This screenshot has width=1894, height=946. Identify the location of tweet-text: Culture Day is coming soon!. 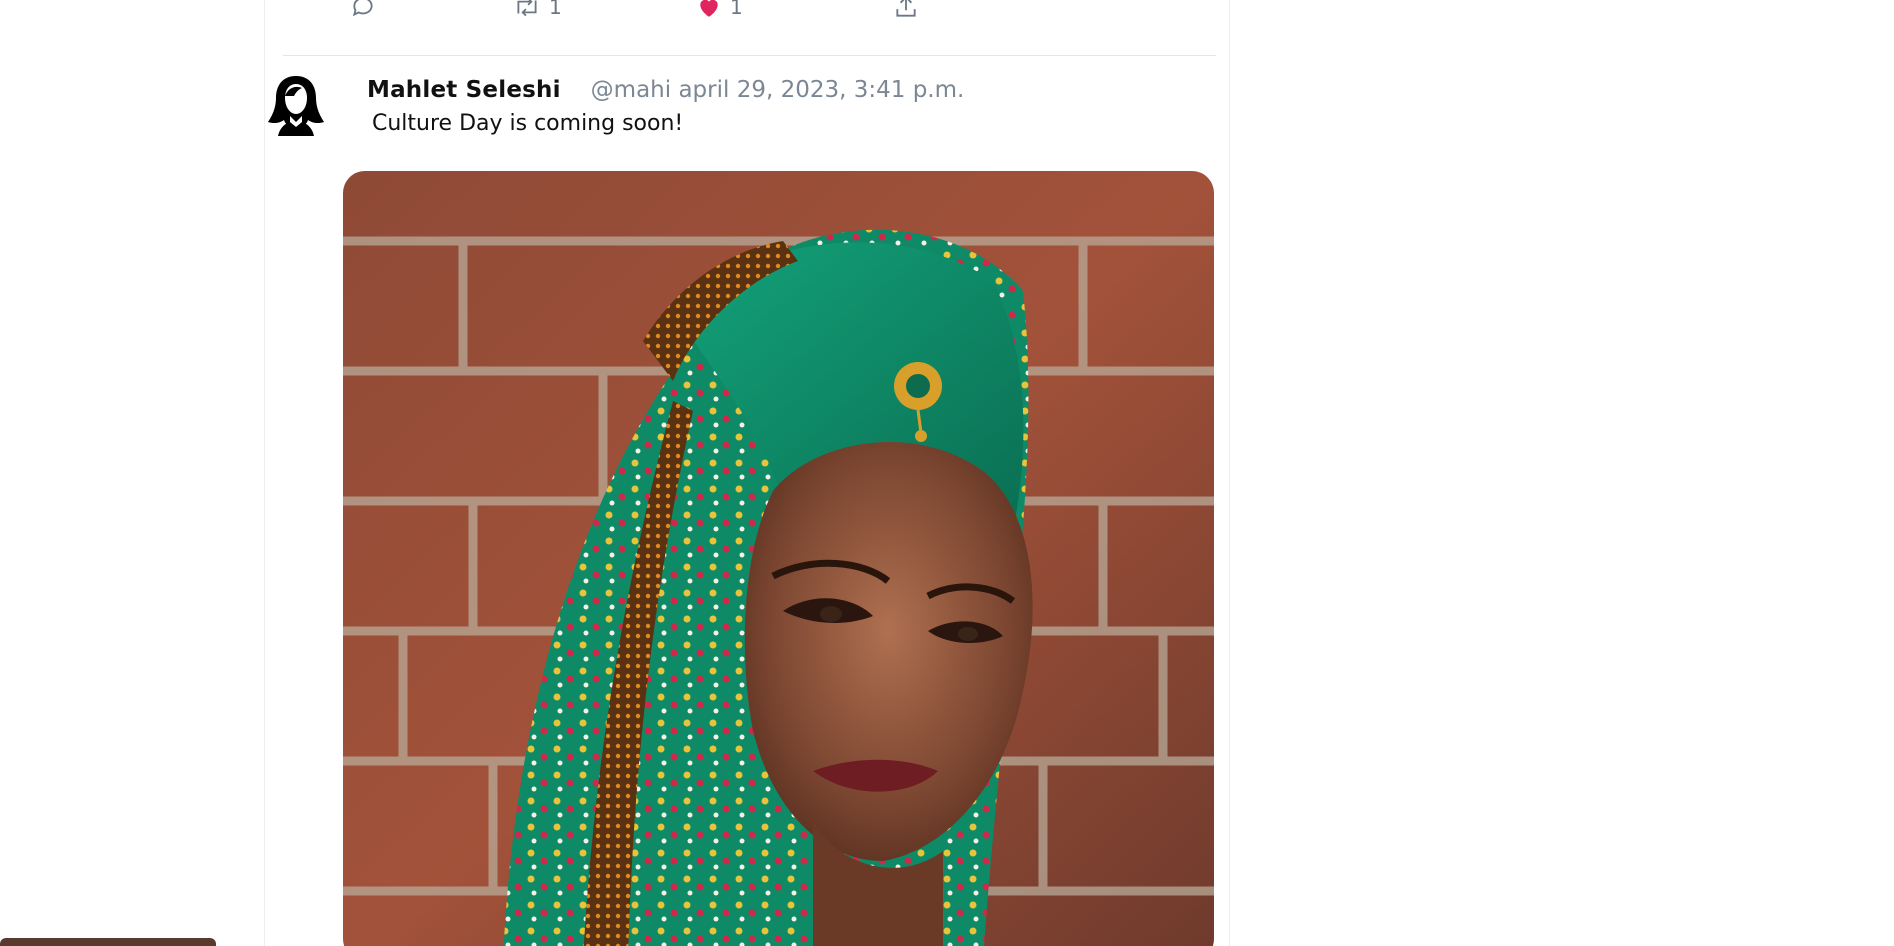
(528, 123).